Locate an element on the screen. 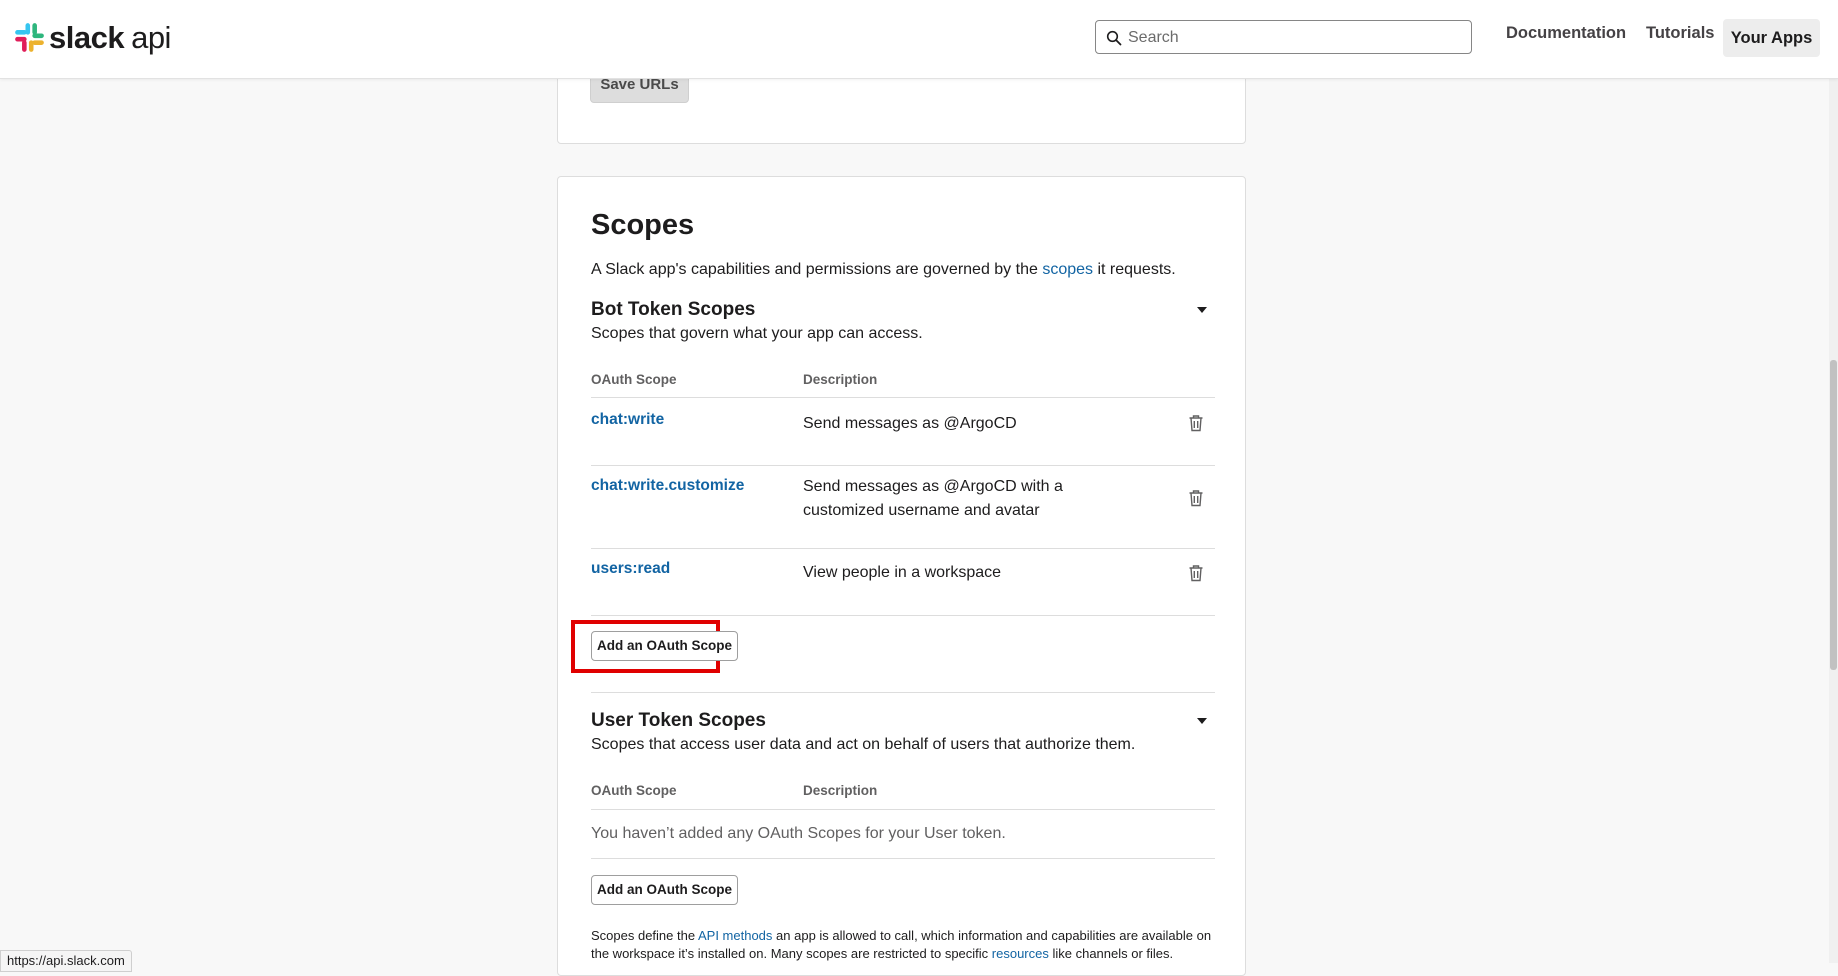 The height and width of the screenshot is (976, 1838). bot-col-description: Description is located at coordinates (840, 379).